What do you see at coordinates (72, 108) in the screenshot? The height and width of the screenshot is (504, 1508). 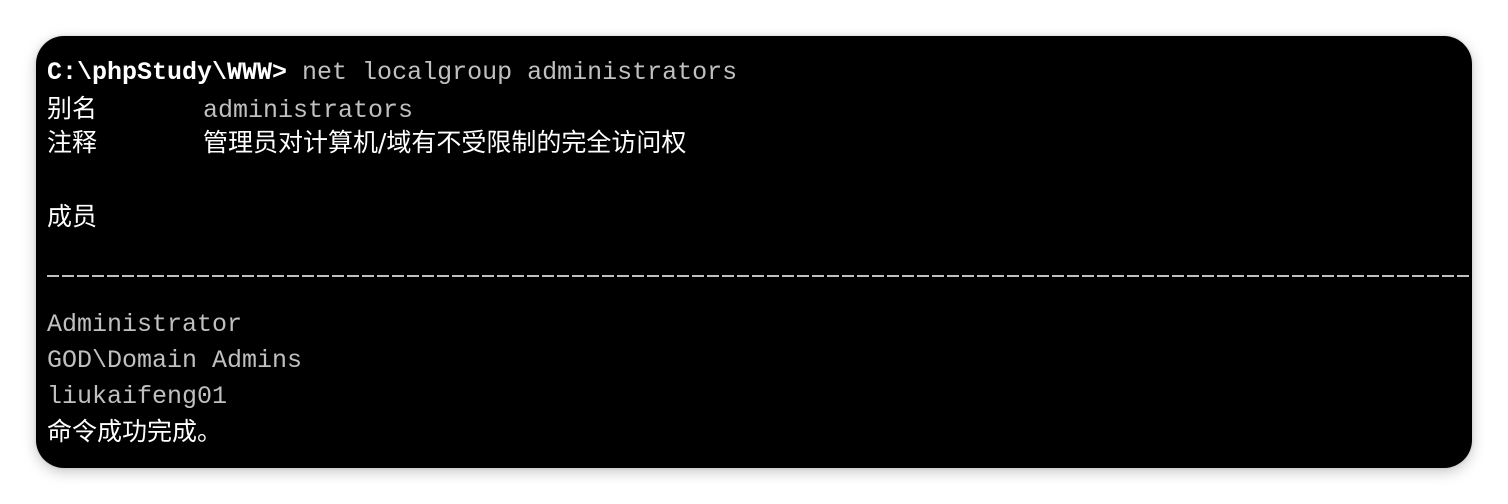 I see `alias-label: 别名` at bounding box center [72, 108].